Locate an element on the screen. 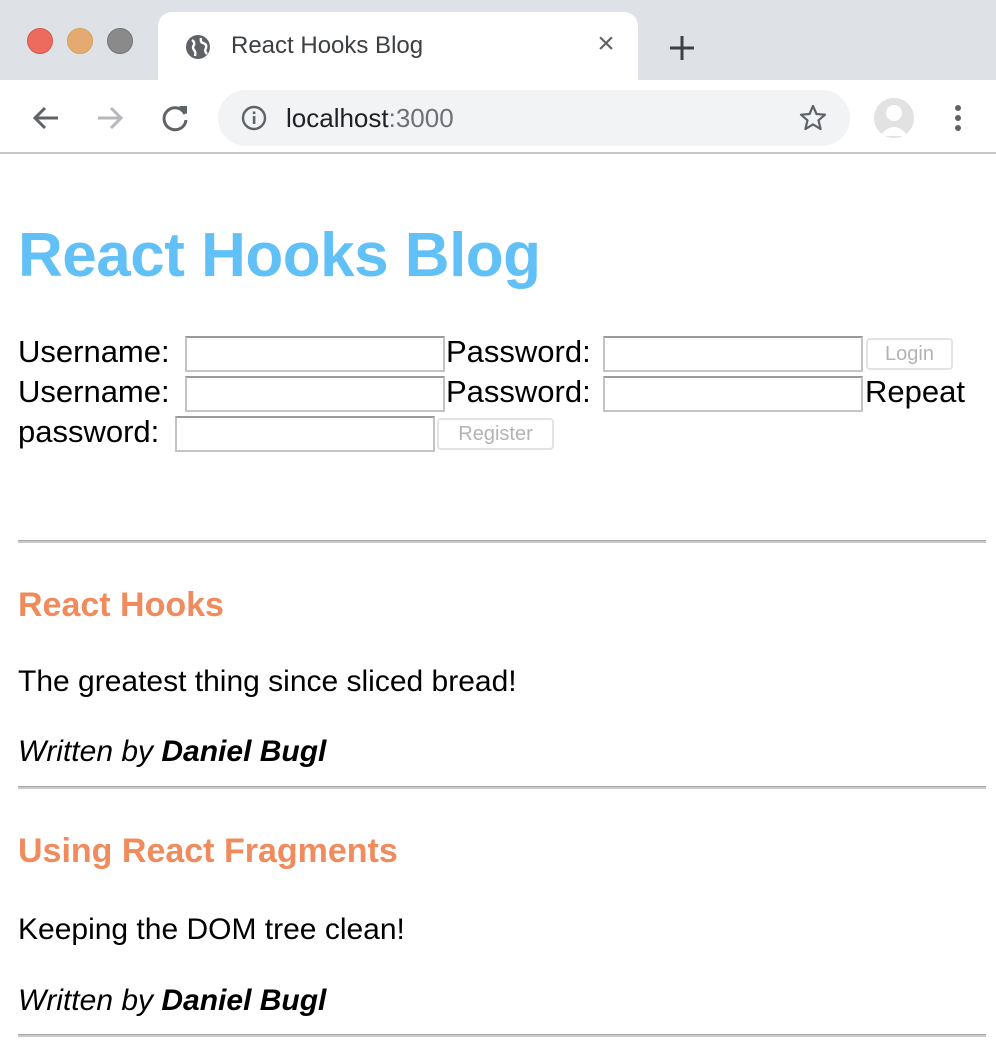 The image size is (996, 1064). register-username-input is located at coordinates (315, 394).